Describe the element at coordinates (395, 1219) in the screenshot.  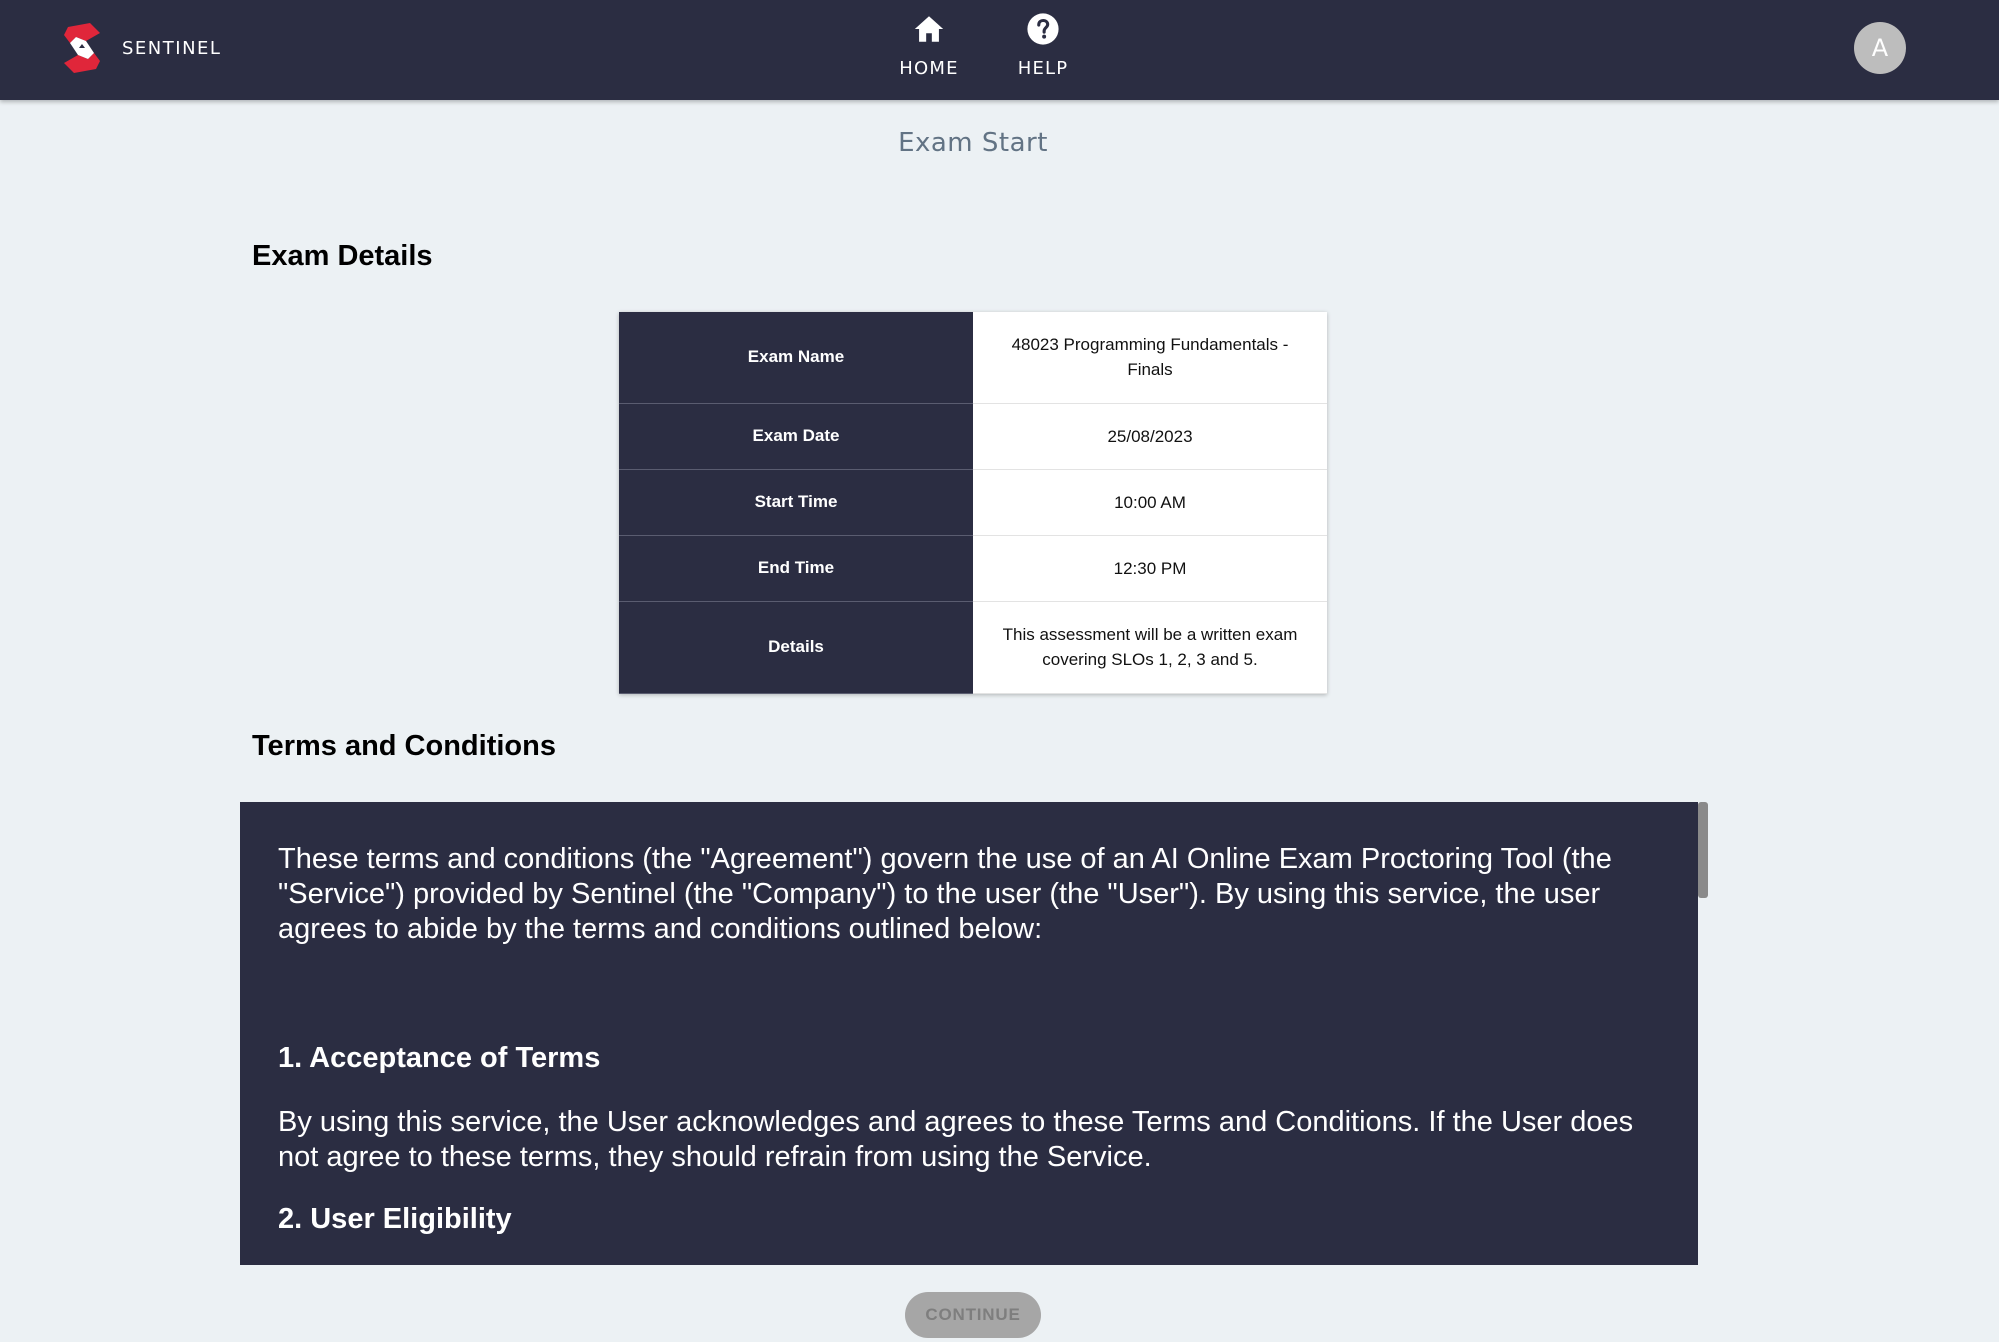
I see `terms-section-title: 2. User Eligibility` at that location.